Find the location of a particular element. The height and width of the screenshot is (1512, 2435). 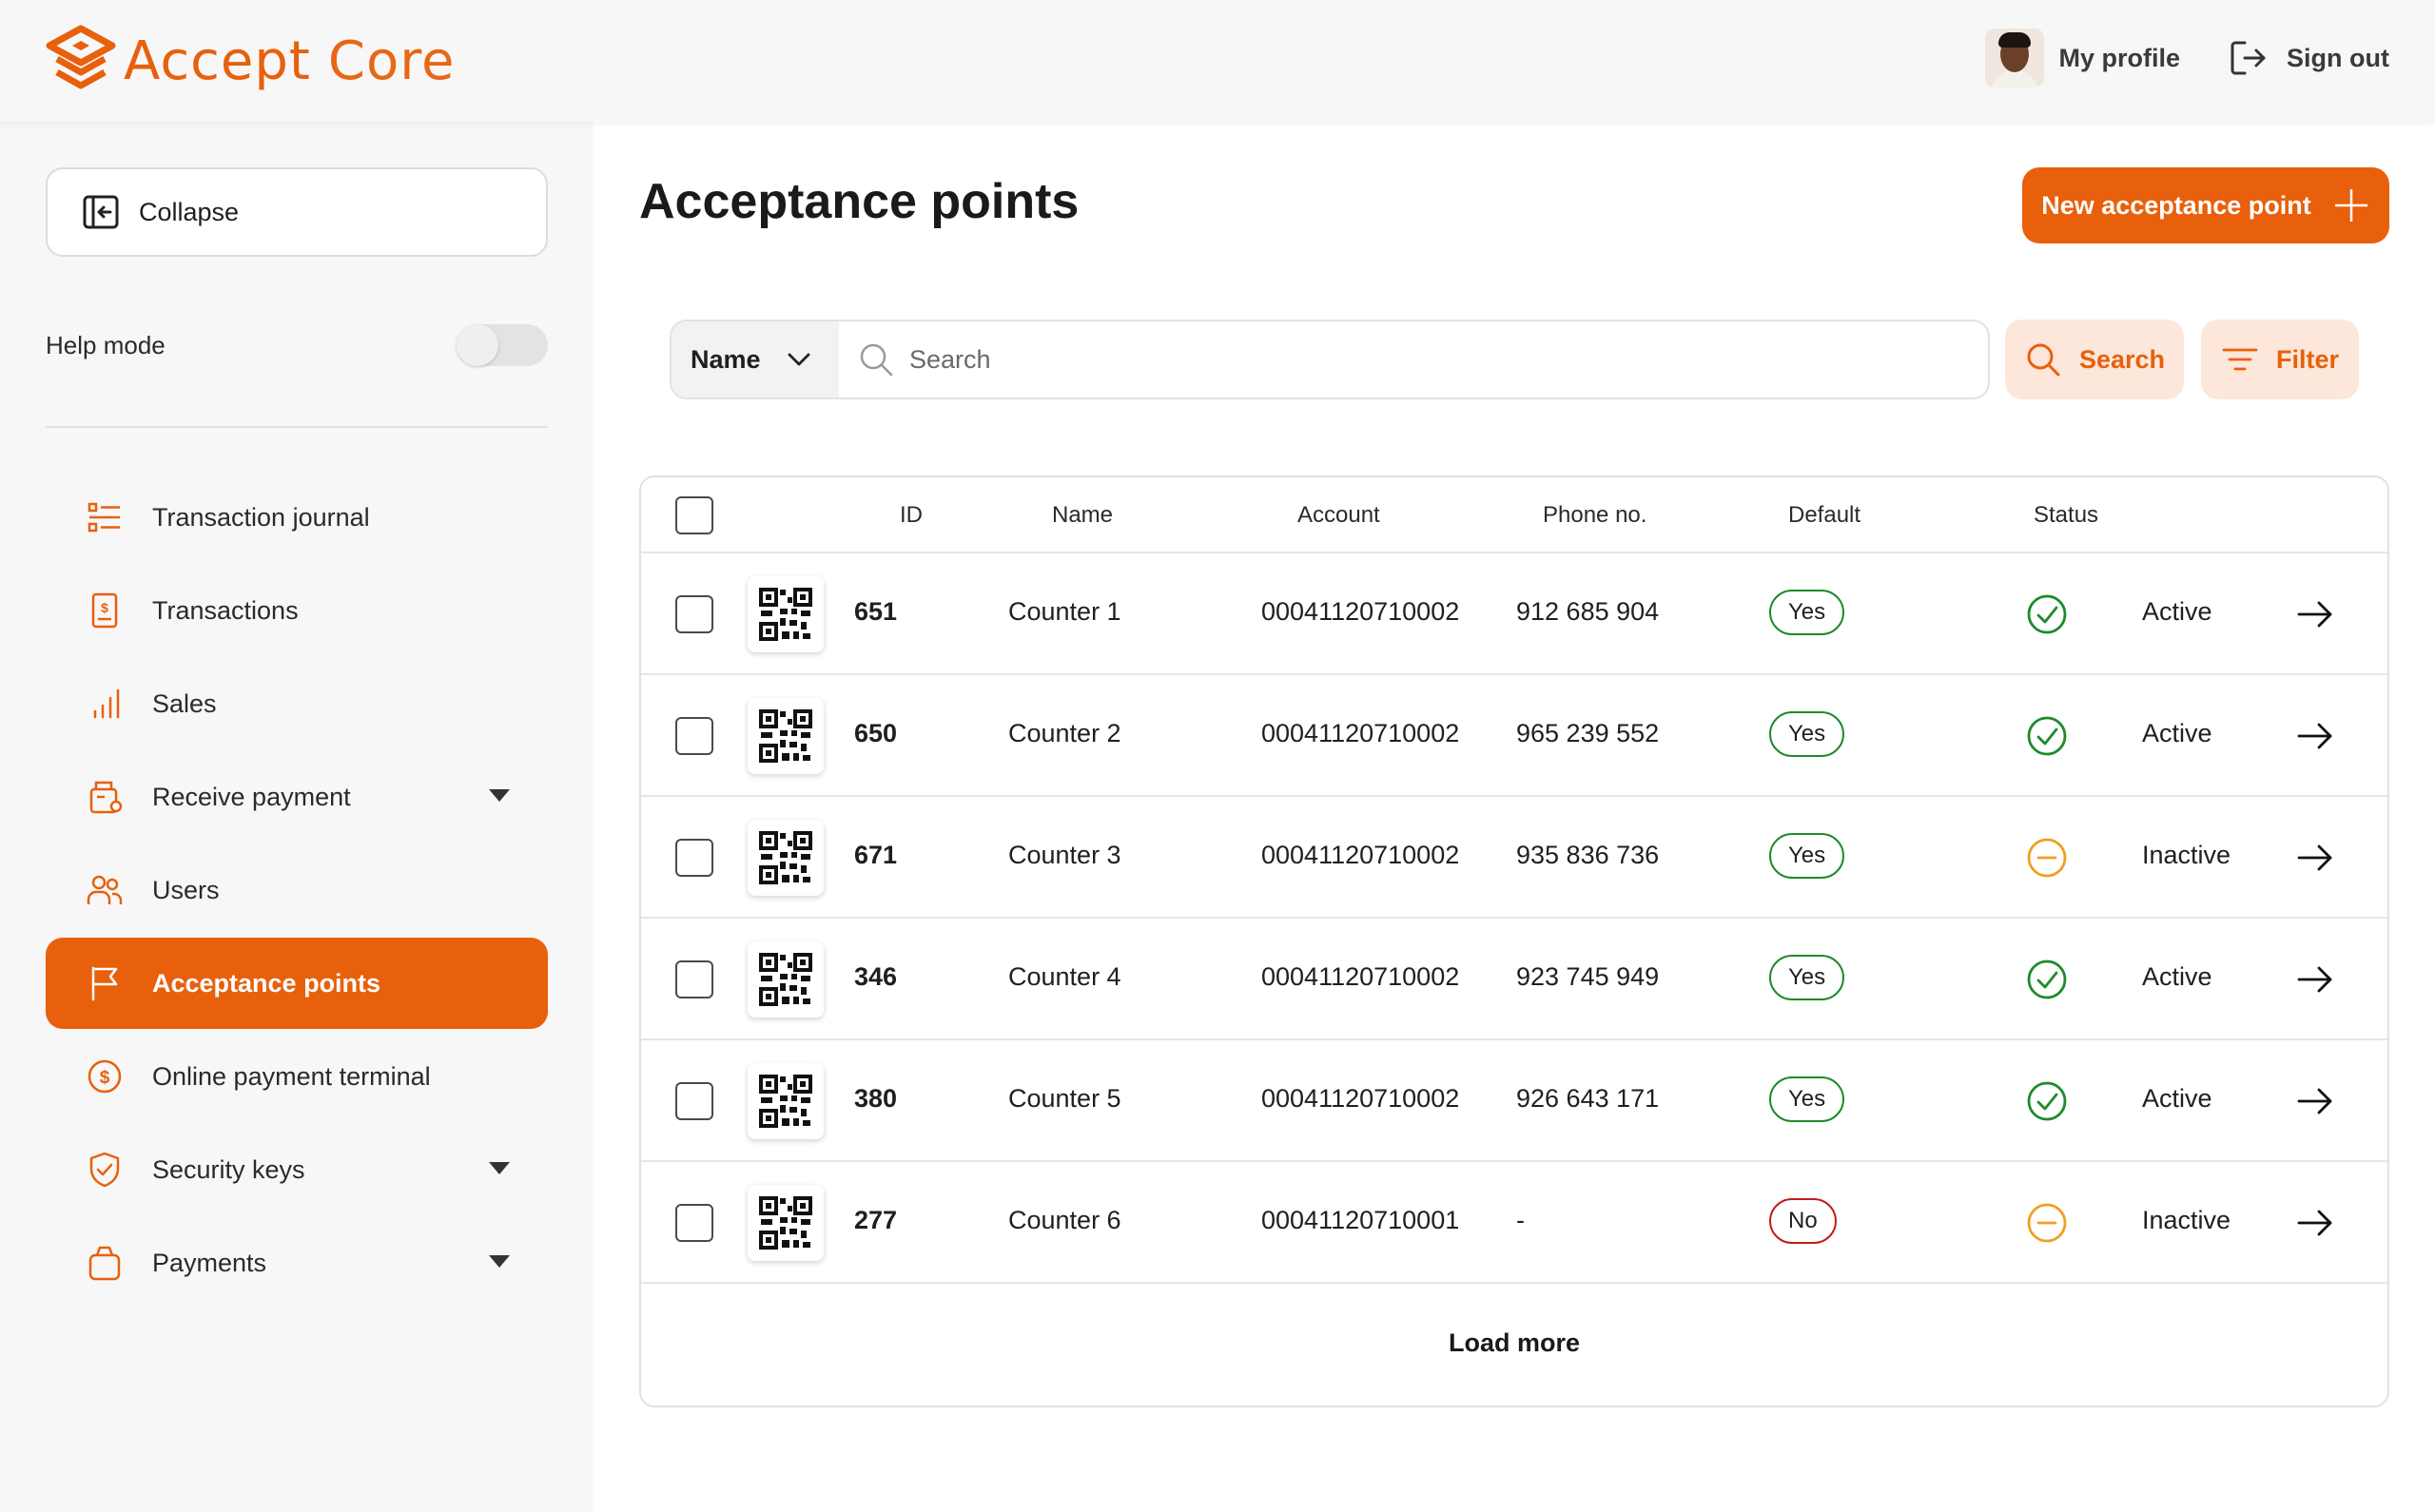

sidebar-item-transaction-journal: Transaction journal is located at coordinates (297, 517).